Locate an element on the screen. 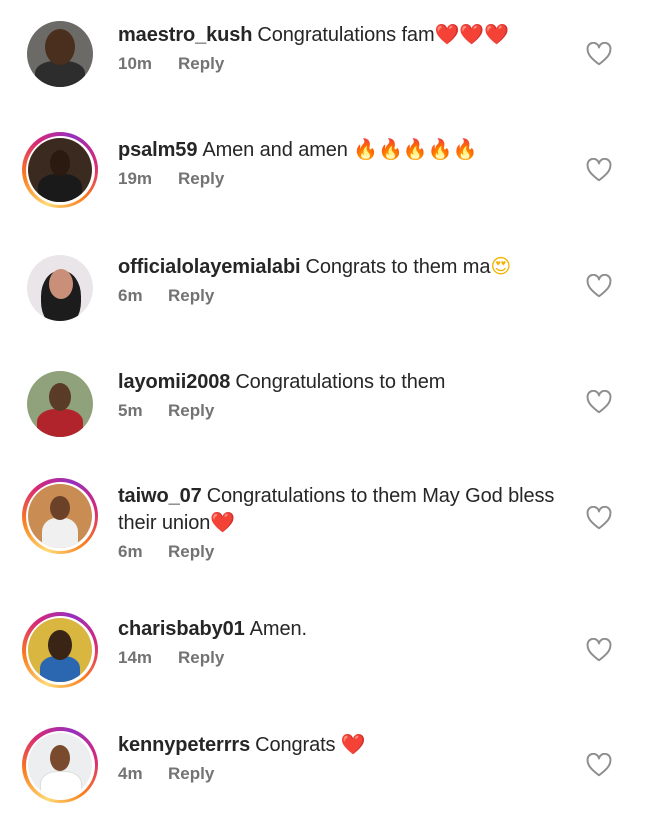  comment-timestamp: 5m is located at coordinates (130, 410).